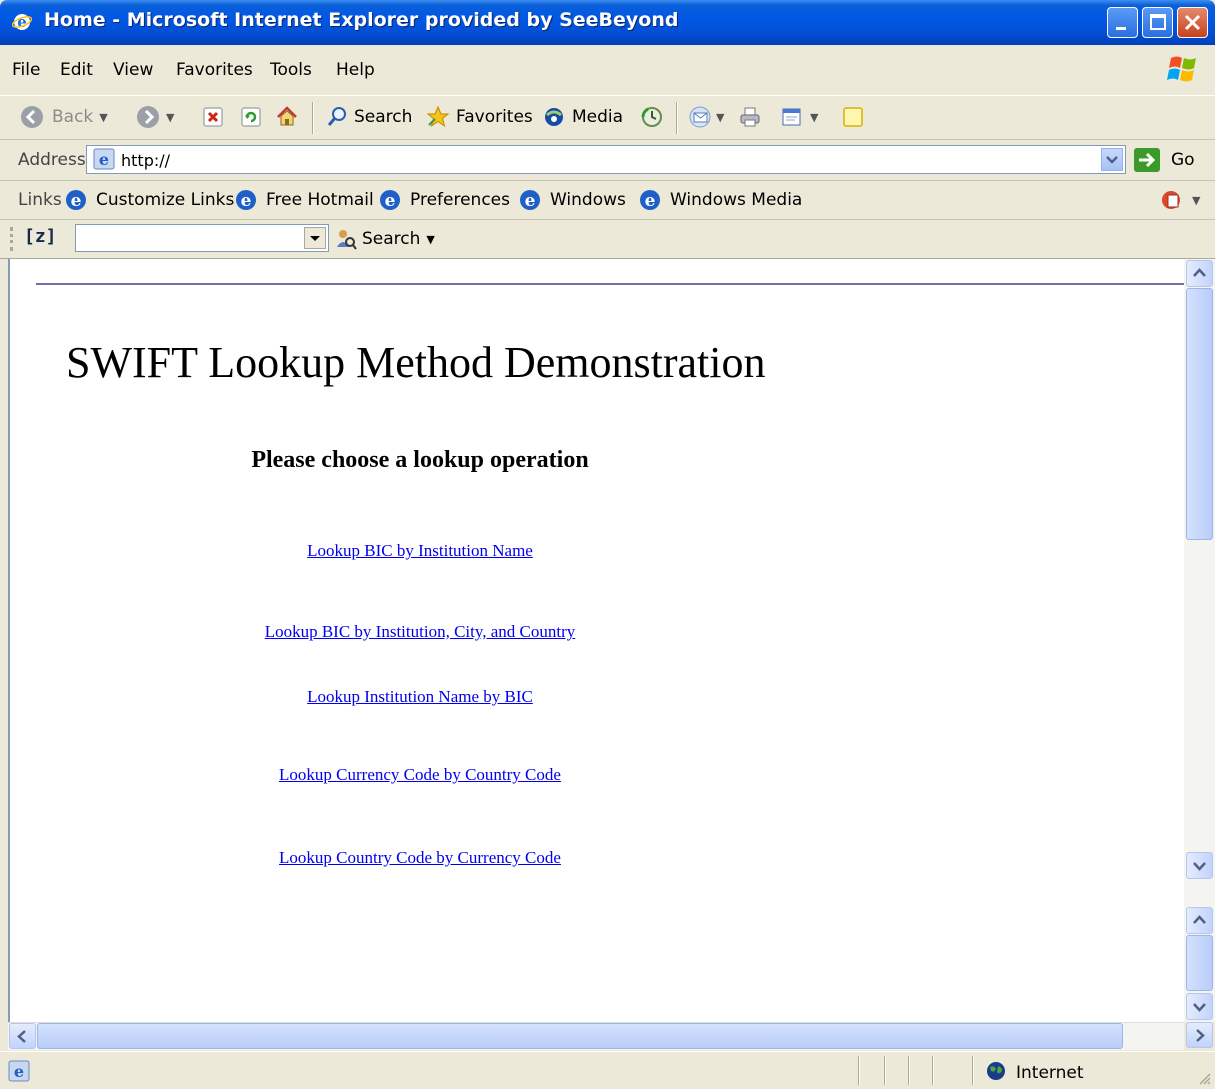  I want to click on scroll-thumb, so click(1199, 414).